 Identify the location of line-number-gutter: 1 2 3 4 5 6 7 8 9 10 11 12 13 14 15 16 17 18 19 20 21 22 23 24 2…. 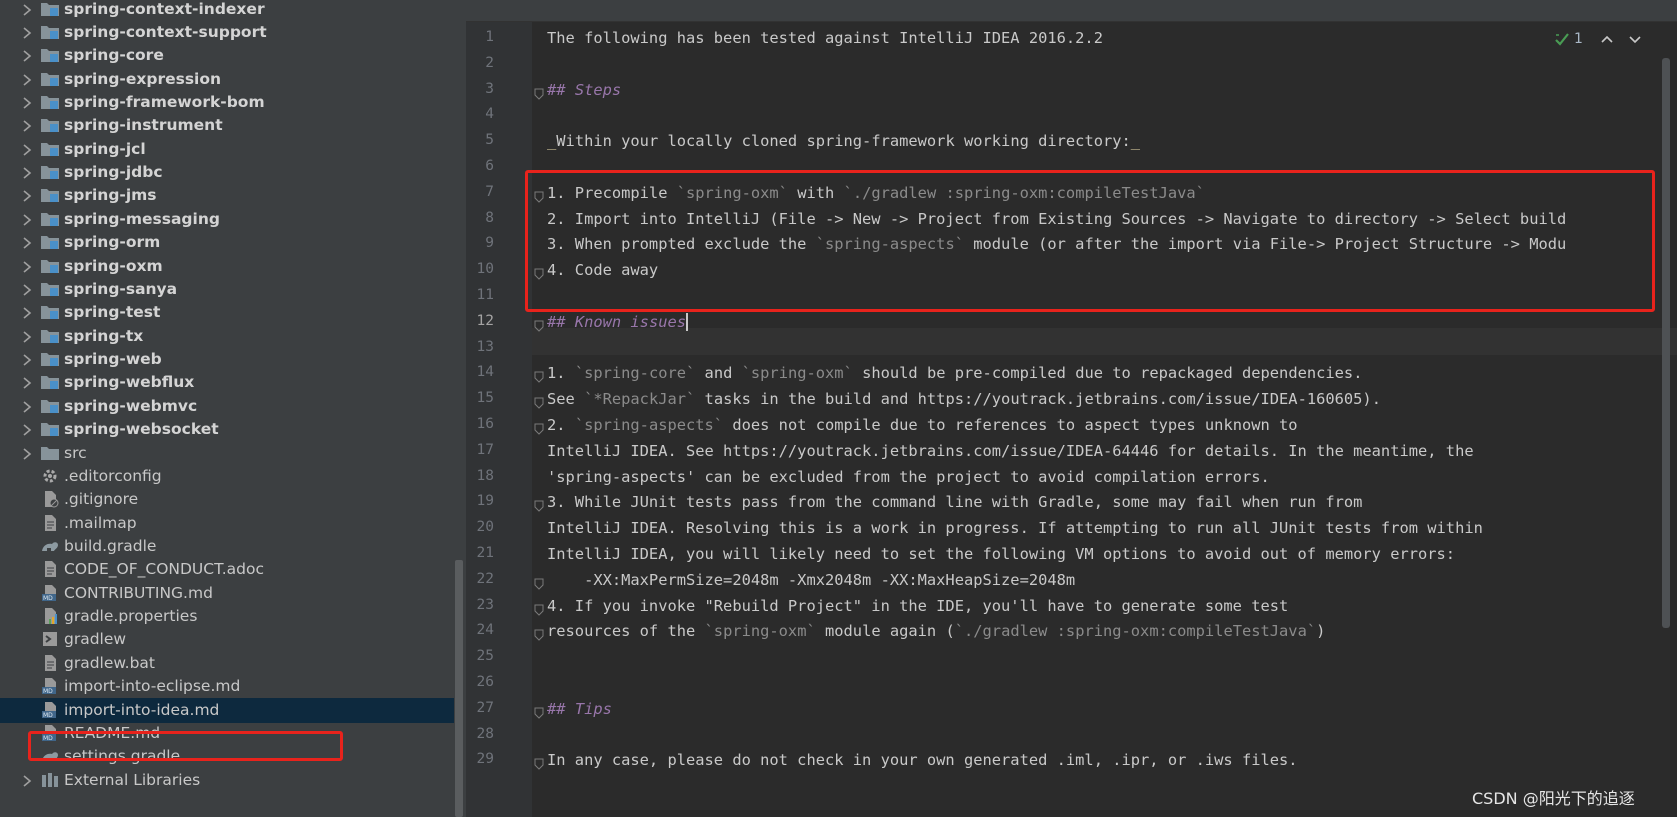
(499, 419).